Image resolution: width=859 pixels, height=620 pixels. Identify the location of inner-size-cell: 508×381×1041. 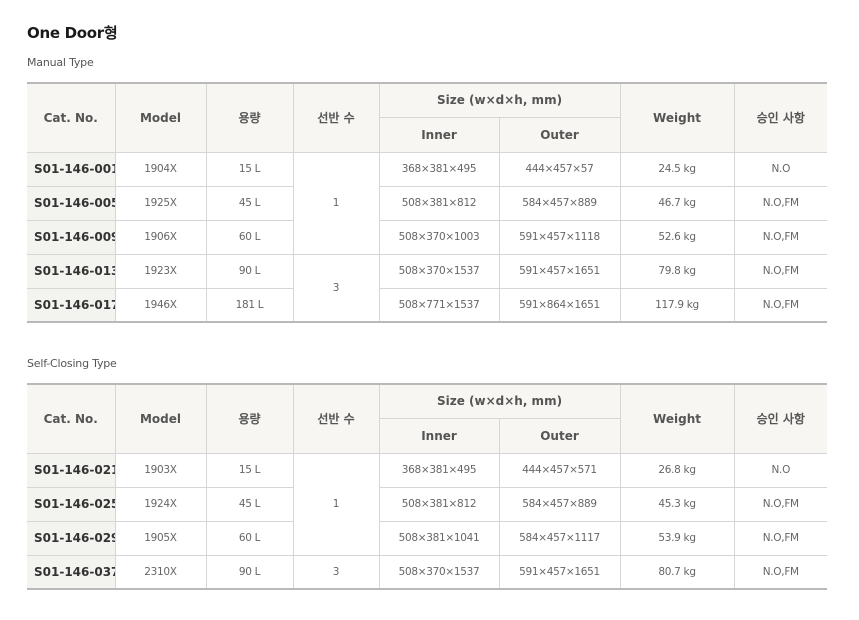
(439, 538).